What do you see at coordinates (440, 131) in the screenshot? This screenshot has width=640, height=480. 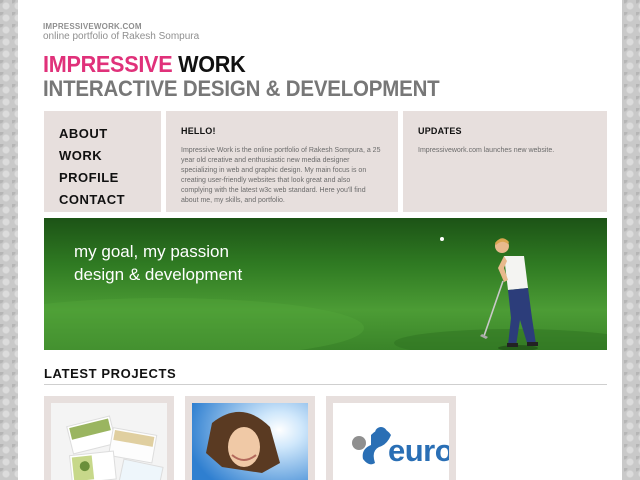 I see `updates-title: UPDATES` at bounding box center [440, 131].